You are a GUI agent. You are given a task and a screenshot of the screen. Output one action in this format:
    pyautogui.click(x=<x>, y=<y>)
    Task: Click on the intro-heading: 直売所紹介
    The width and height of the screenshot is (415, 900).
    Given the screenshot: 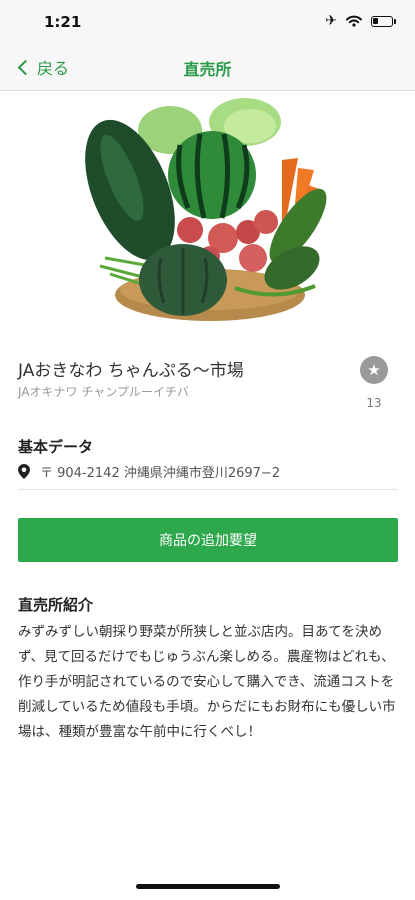 What is the action you would take?
    pyautogui.click(x=56, y=605)
    